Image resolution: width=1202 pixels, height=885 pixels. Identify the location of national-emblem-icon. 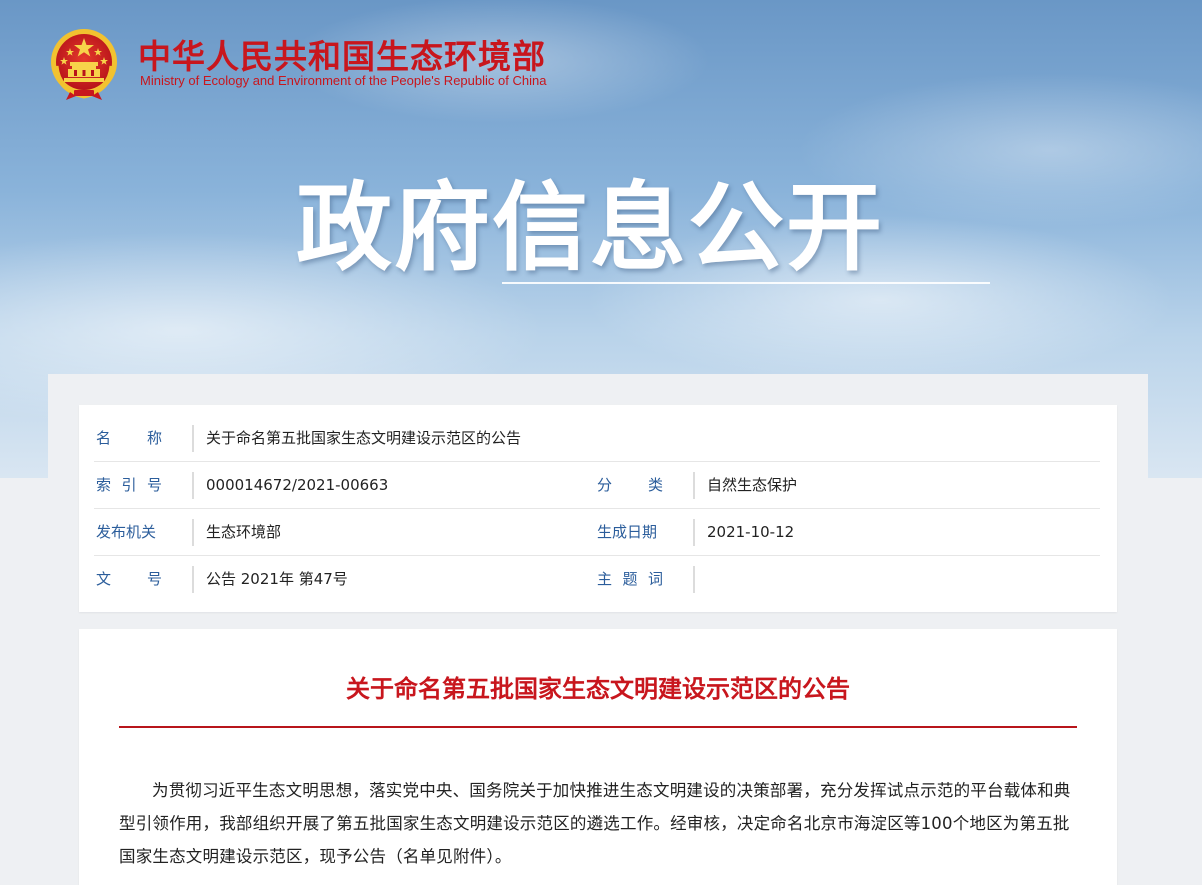
(84, 64).